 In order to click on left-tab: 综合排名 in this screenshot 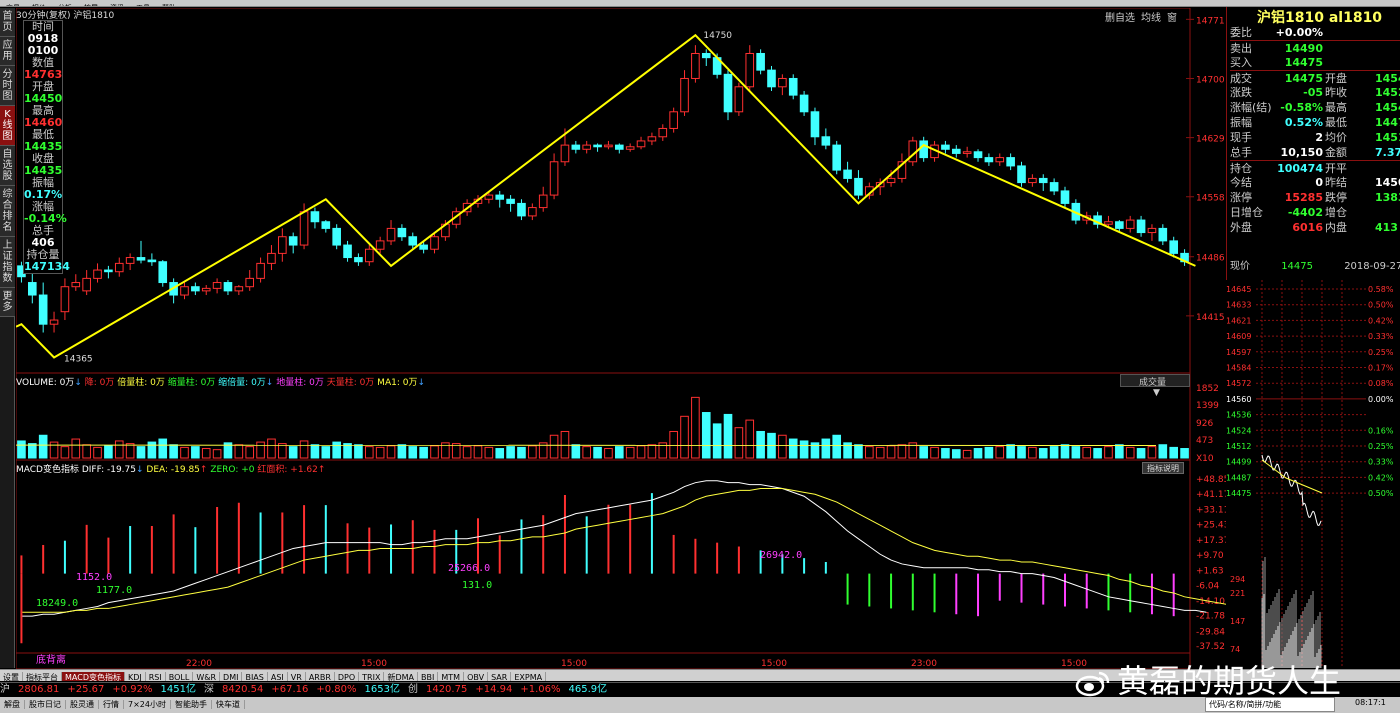, I will do `click(7, 211)`.